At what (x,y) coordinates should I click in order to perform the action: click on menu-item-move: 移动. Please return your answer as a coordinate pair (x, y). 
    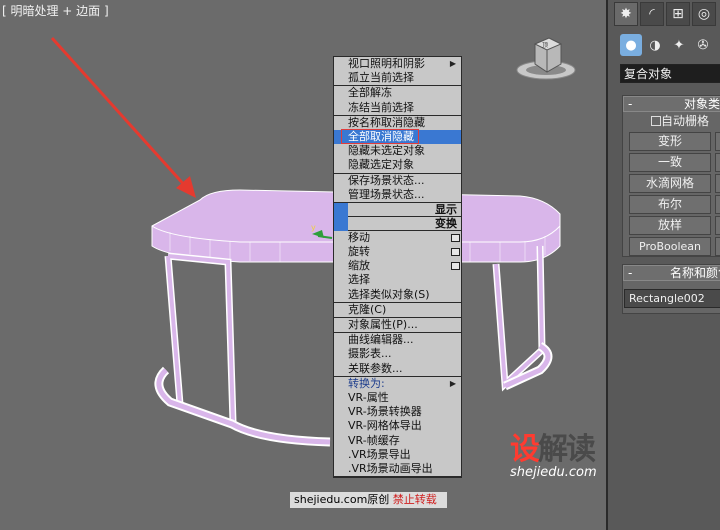
    Looking at the image, I should click on (397, 238).